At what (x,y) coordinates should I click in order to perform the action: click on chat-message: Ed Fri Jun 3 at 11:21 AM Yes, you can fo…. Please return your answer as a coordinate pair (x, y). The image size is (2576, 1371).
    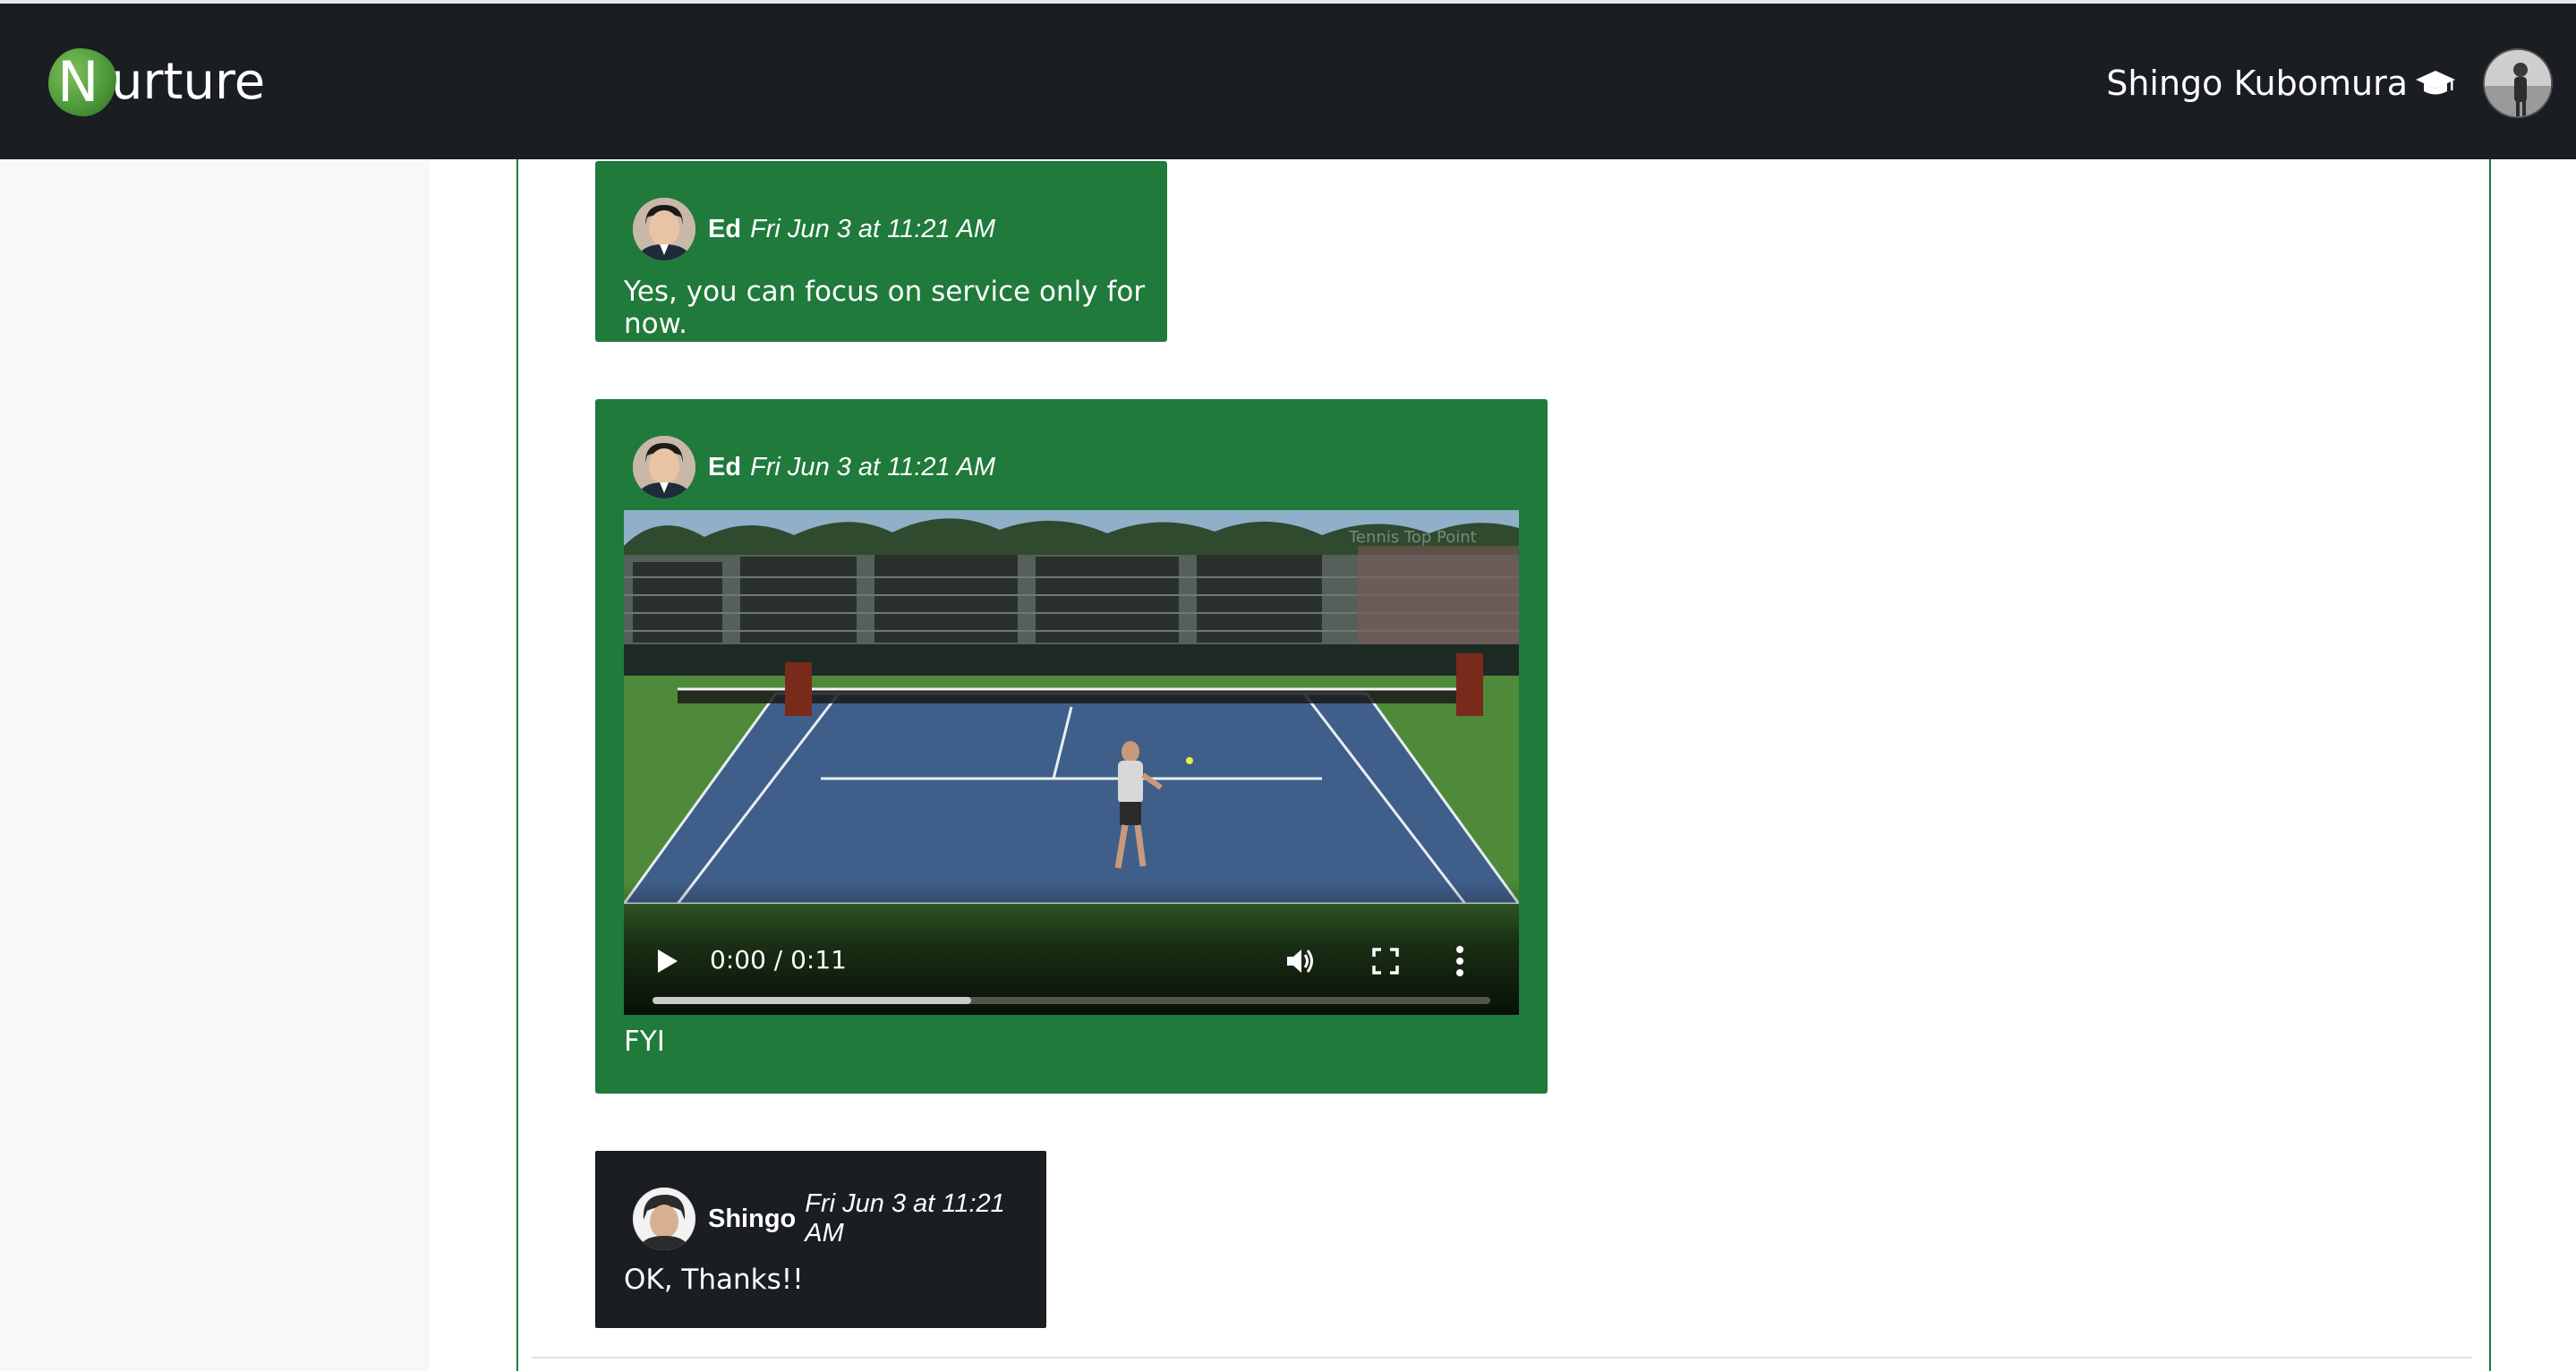
    Looking at the image, I should click on (881, 251).